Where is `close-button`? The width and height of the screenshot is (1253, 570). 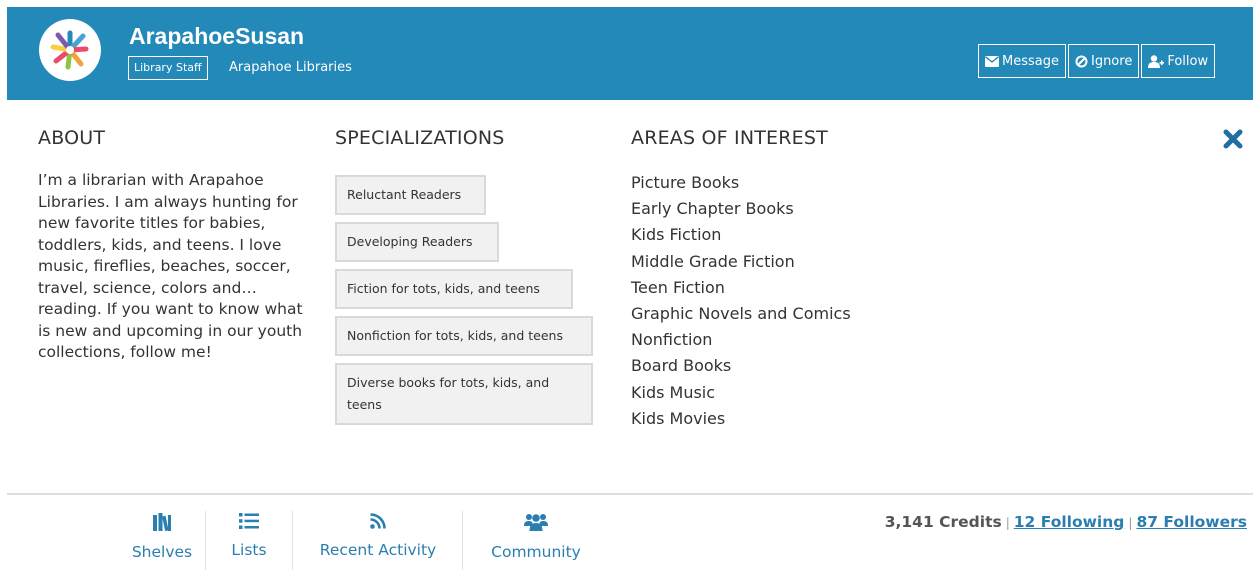 close-button is located at coordinates (1233, 139).